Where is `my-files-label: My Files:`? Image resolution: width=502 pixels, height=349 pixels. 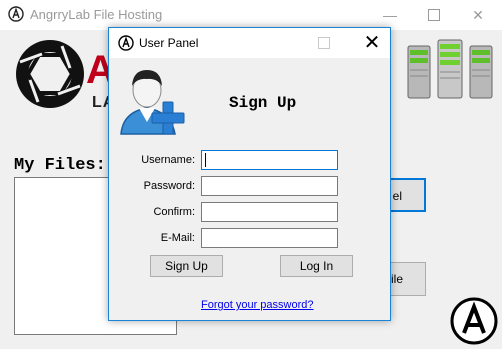 my-files-label: My Files: is located at coordinates (60, 165).